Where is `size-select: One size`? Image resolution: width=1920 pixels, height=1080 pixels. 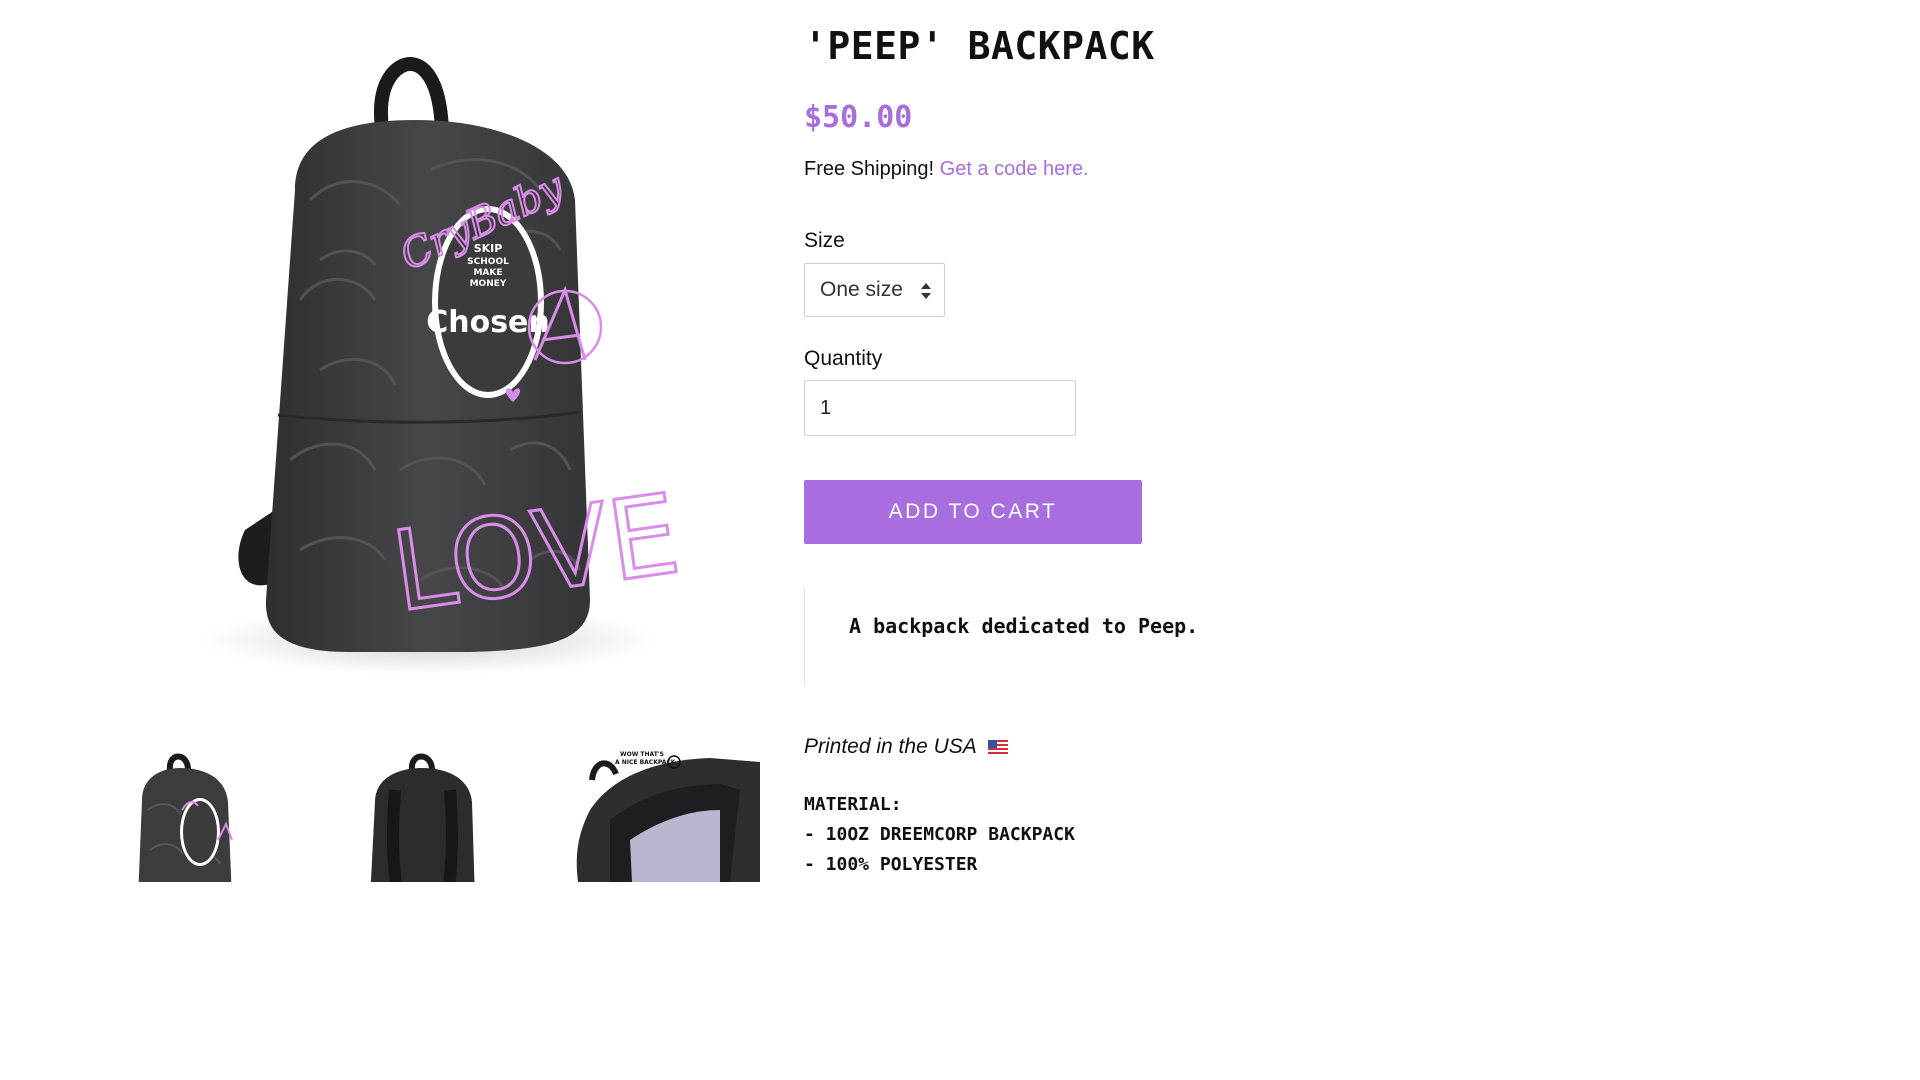
size-select: One size is located at coordinates (874, 290).